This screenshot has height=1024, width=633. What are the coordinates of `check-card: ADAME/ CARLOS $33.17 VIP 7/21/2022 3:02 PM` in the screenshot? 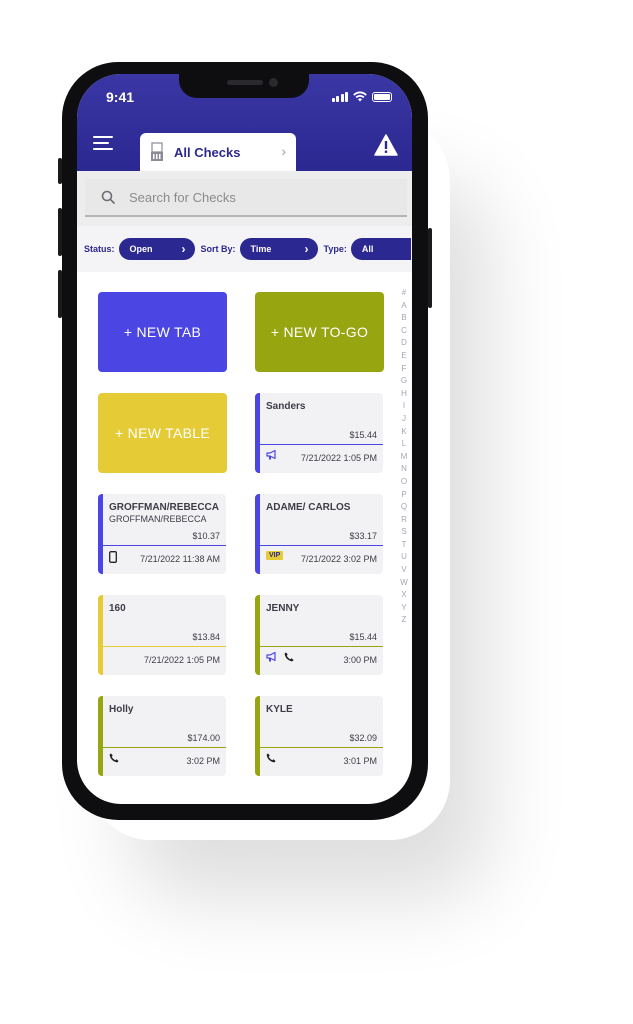 It's located at (319, 534).